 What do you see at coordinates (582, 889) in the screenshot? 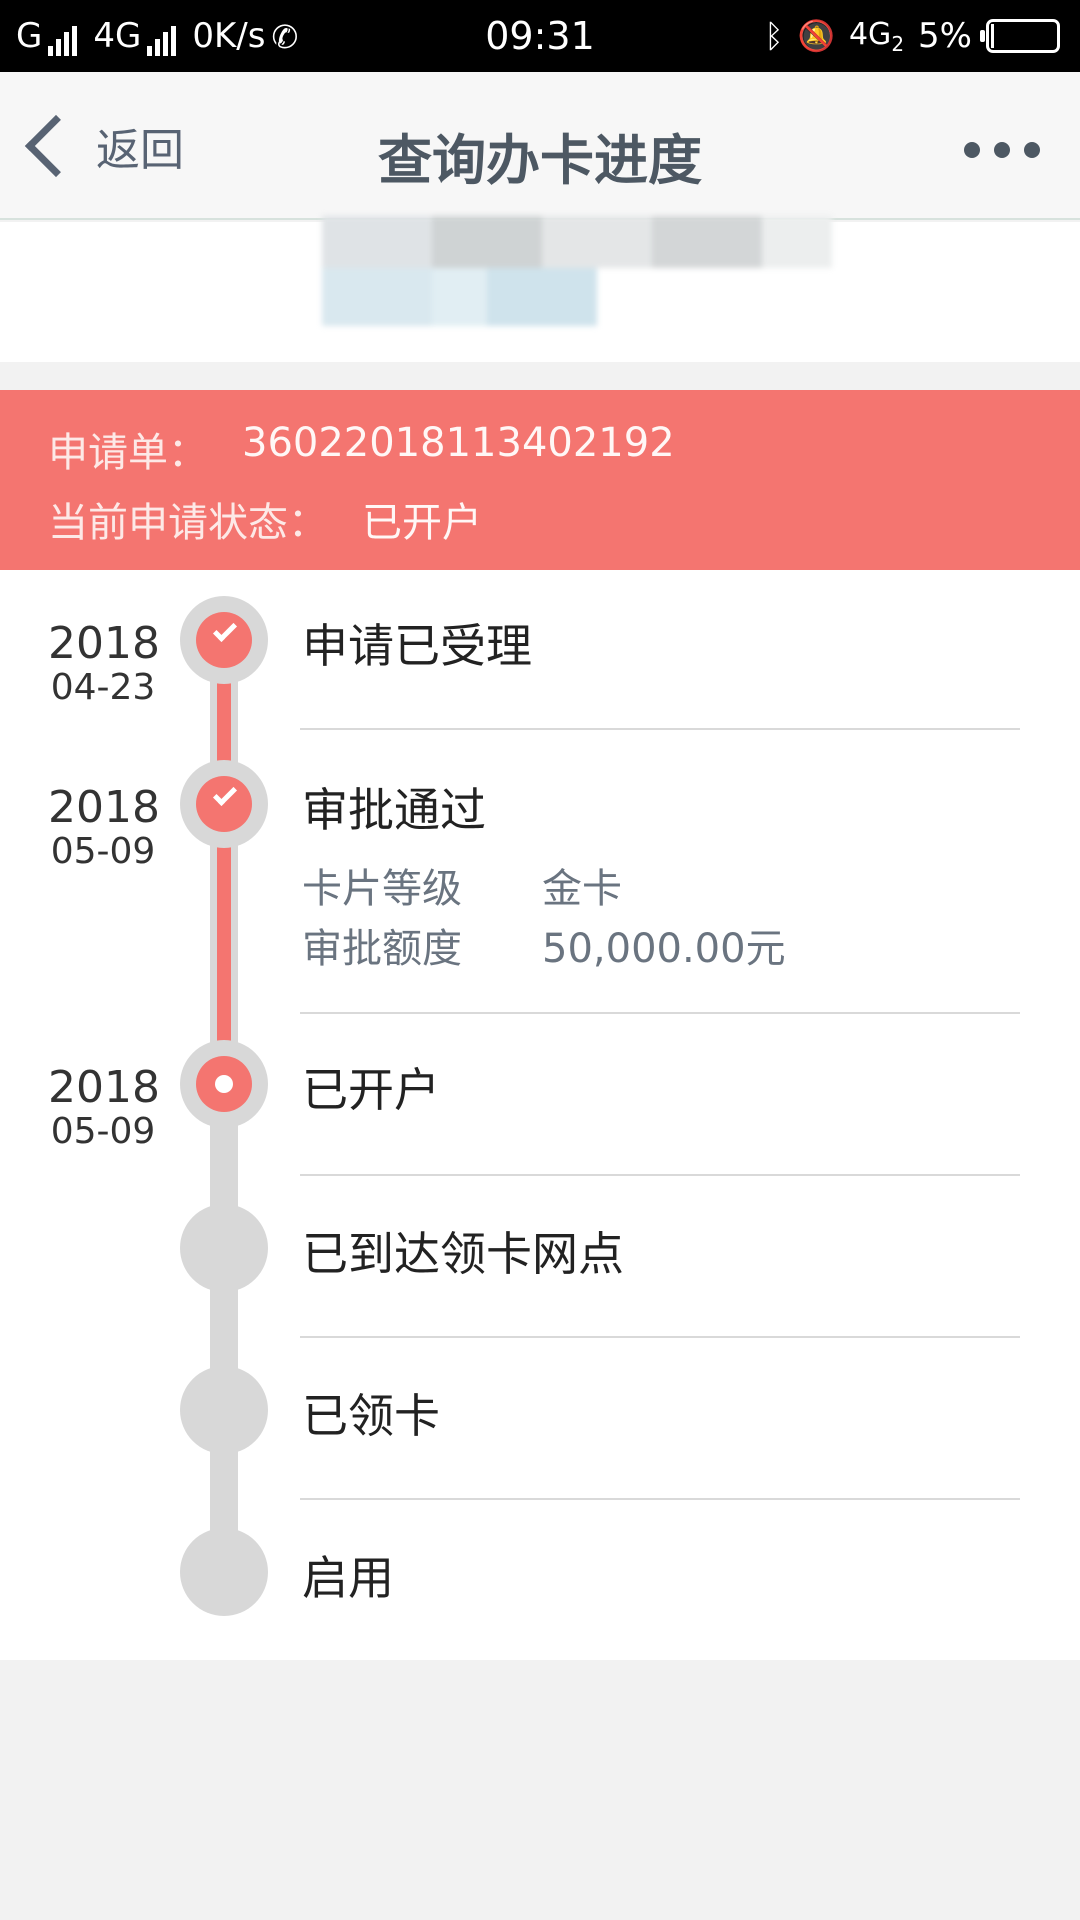
I see `card-level-value: 金卡` at bounding box center [582, 889].